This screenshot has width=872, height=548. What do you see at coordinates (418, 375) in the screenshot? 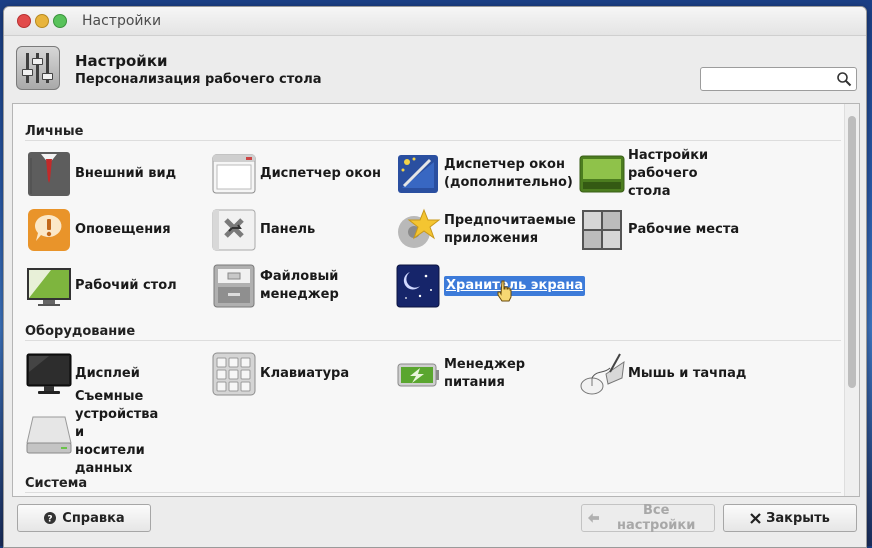
I see `power-manager-icon` at bounding box center [418, 375].